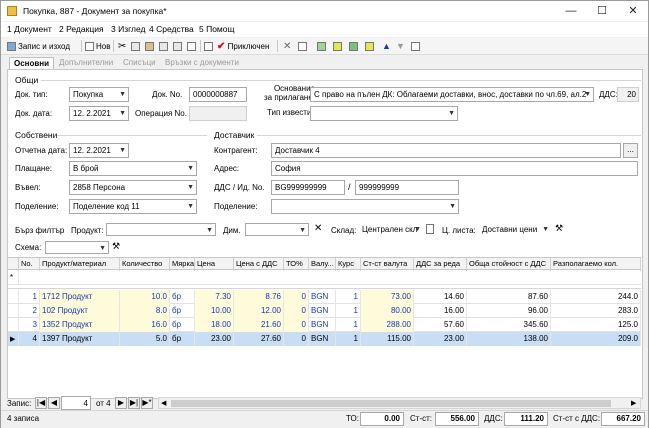  Describe the element at coordinates (29, 325) in the screenshot. I see `cell-no: 3` at that location.